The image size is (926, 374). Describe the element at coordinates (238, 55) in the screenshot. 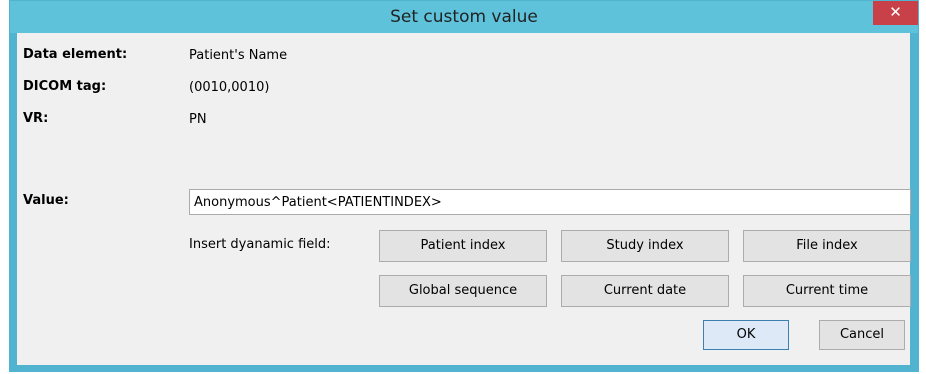

I see `data-element-value: Patient's Name` at that location.